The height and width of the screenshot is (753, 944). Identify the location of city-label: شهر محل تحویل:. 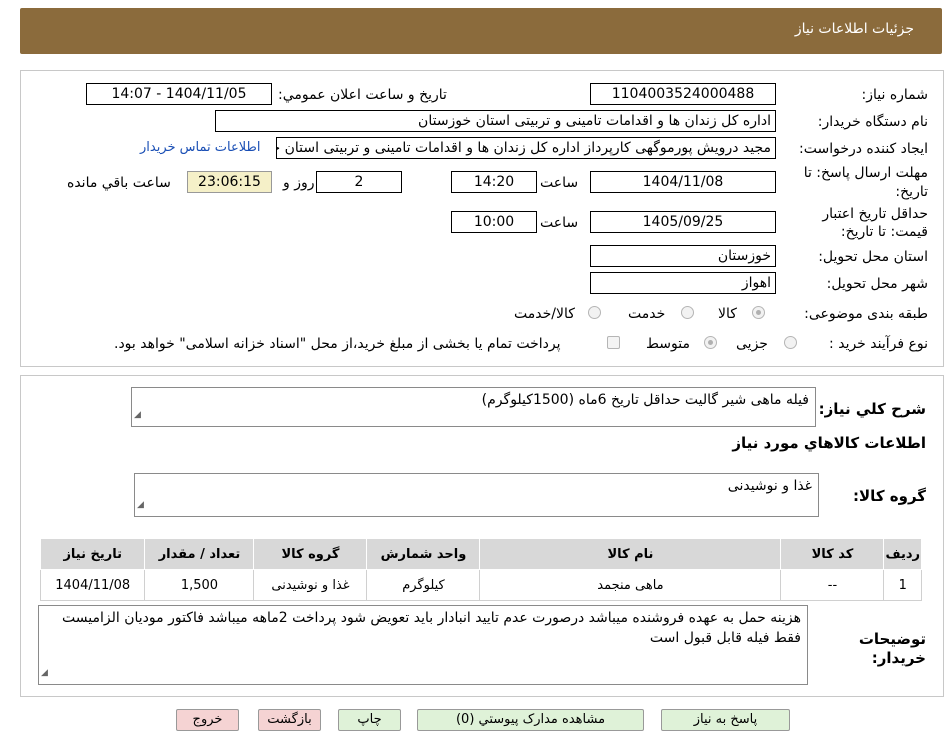
(877, 284).